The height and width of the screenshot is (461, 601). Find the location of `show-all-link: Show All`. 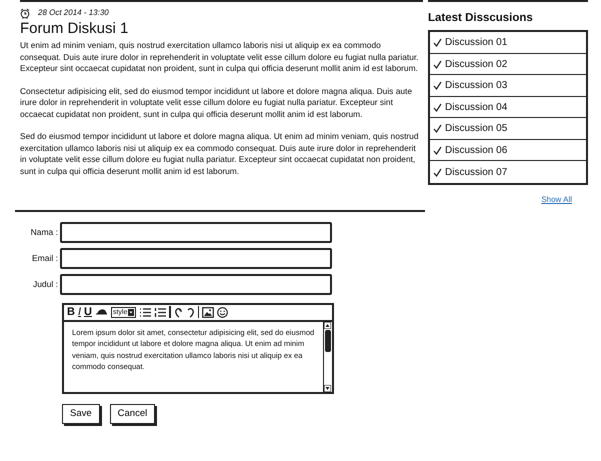

show-all-link: Show All is located at coordinates (556, 199).